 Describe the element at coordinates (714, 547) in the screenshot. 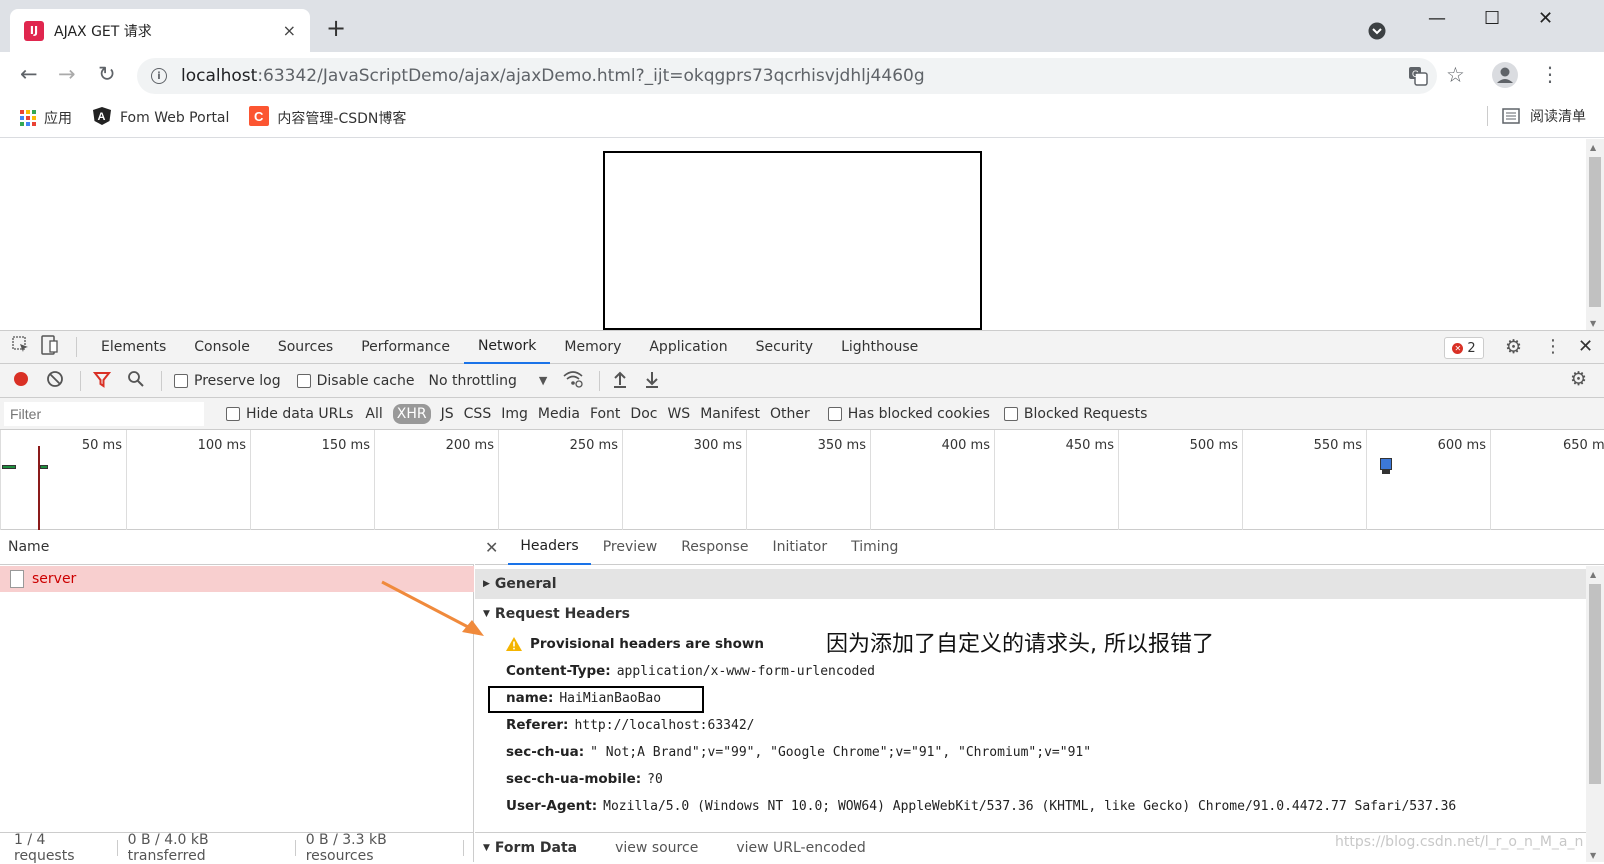

I see `detail-tab-response: Response` at that location.